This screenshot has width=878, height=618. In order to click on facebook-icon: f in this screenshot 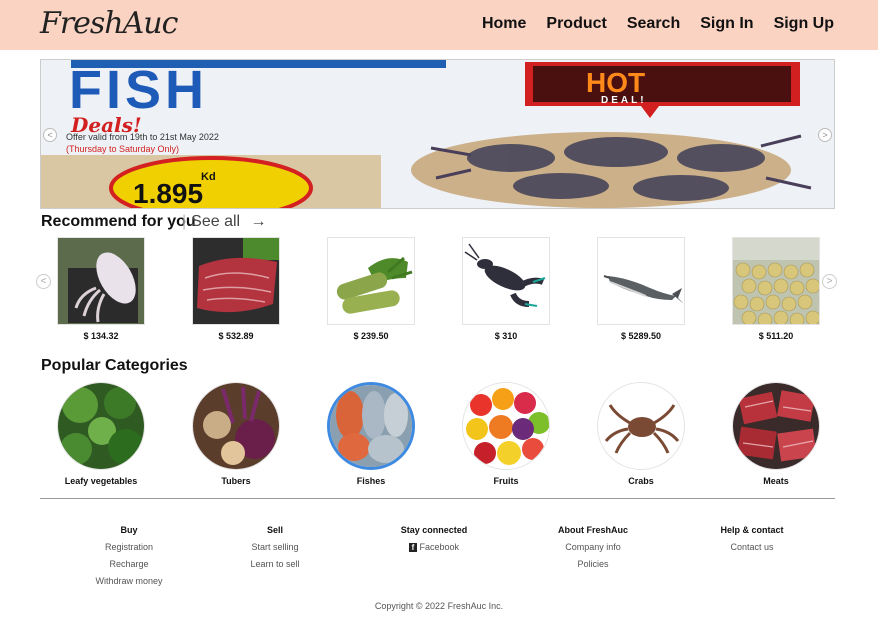, I will do `click(412, 547)`.